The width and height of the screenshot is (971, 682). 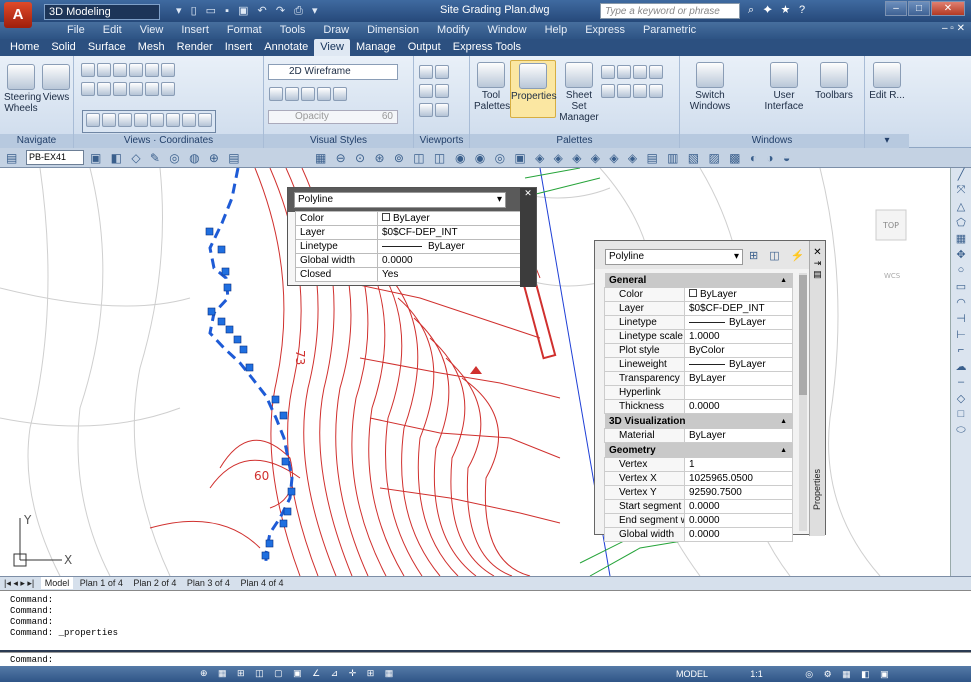 I want to click on infocenter-icons: ⌕ ✦ ★ ?, so click(x=778, y=10).